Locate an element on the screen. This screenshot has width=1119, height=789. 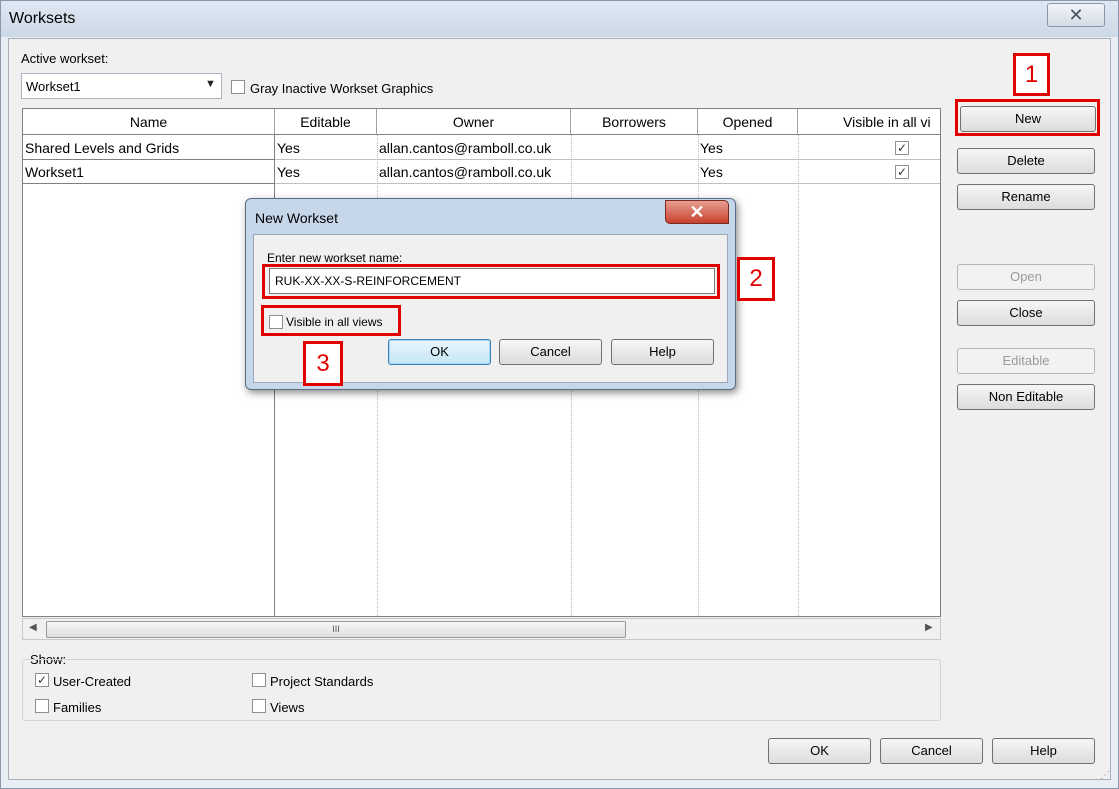
window-close-button: ✕ is located at coordinates (1076, 15).